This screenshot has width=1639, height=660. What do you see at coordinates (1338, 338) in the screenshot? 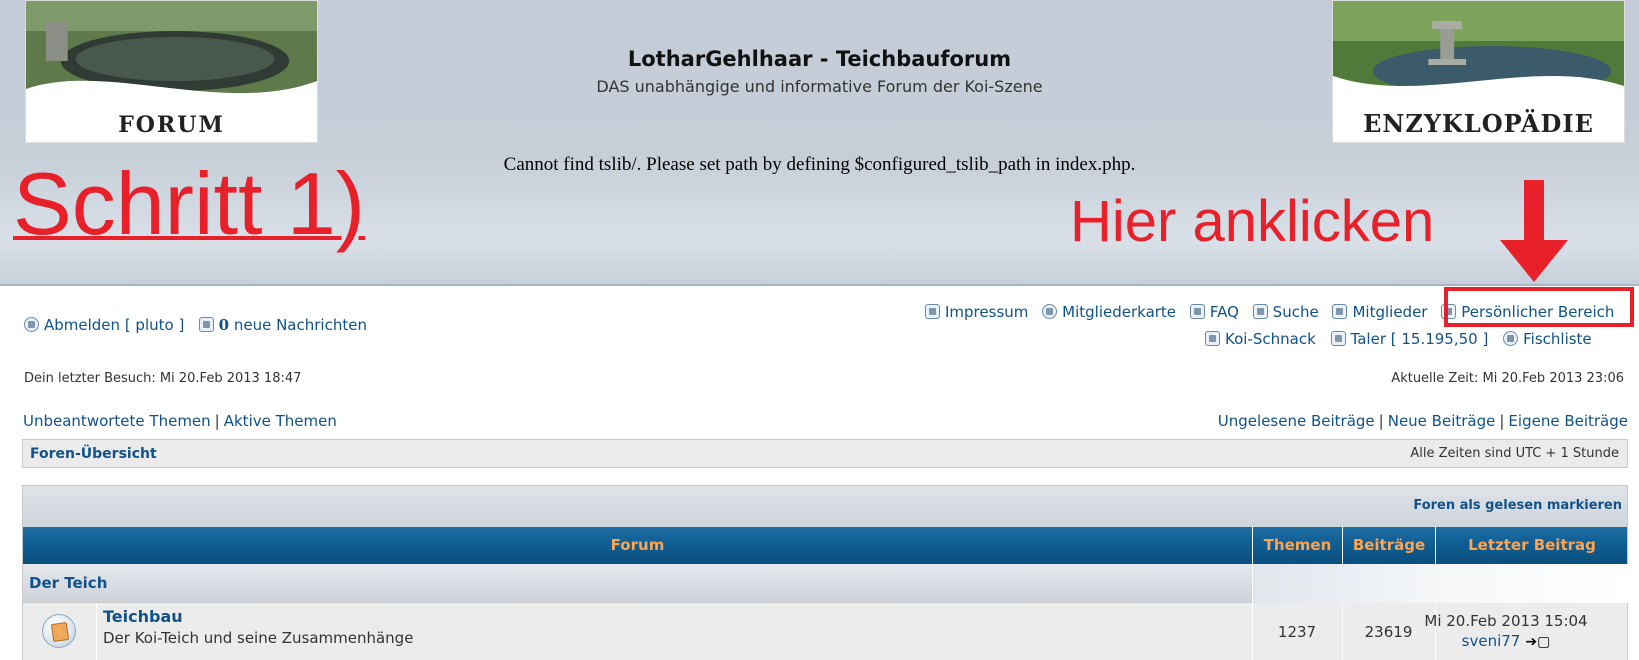
I see `coin-bag-icon` at bounding box center [1338, 338].